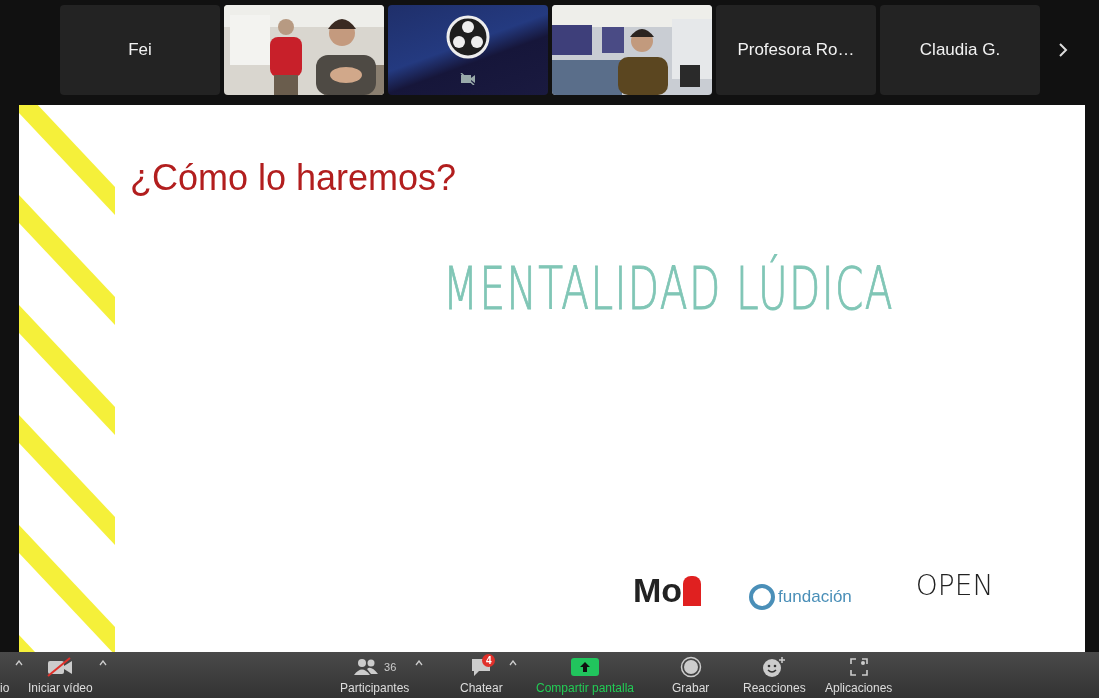  I want to click on participant-tile, so click(468, 50).